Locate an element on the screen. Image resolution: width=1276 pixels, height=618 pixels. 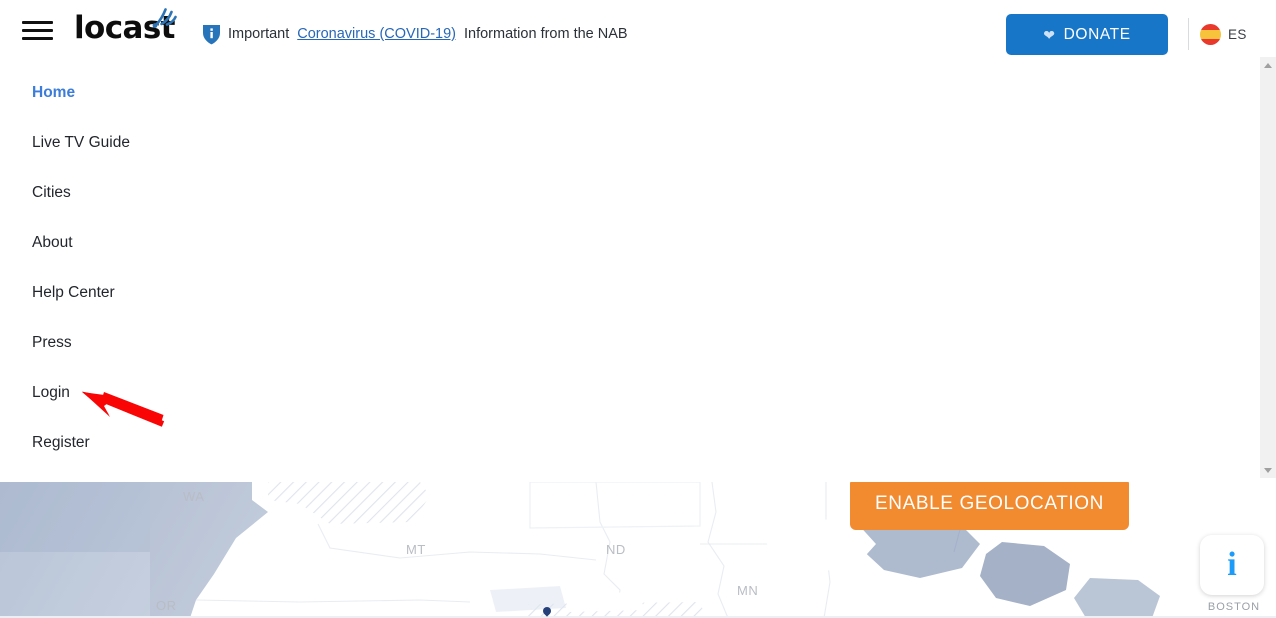
info-i-icon: i is located at coordinates (1232, 564).